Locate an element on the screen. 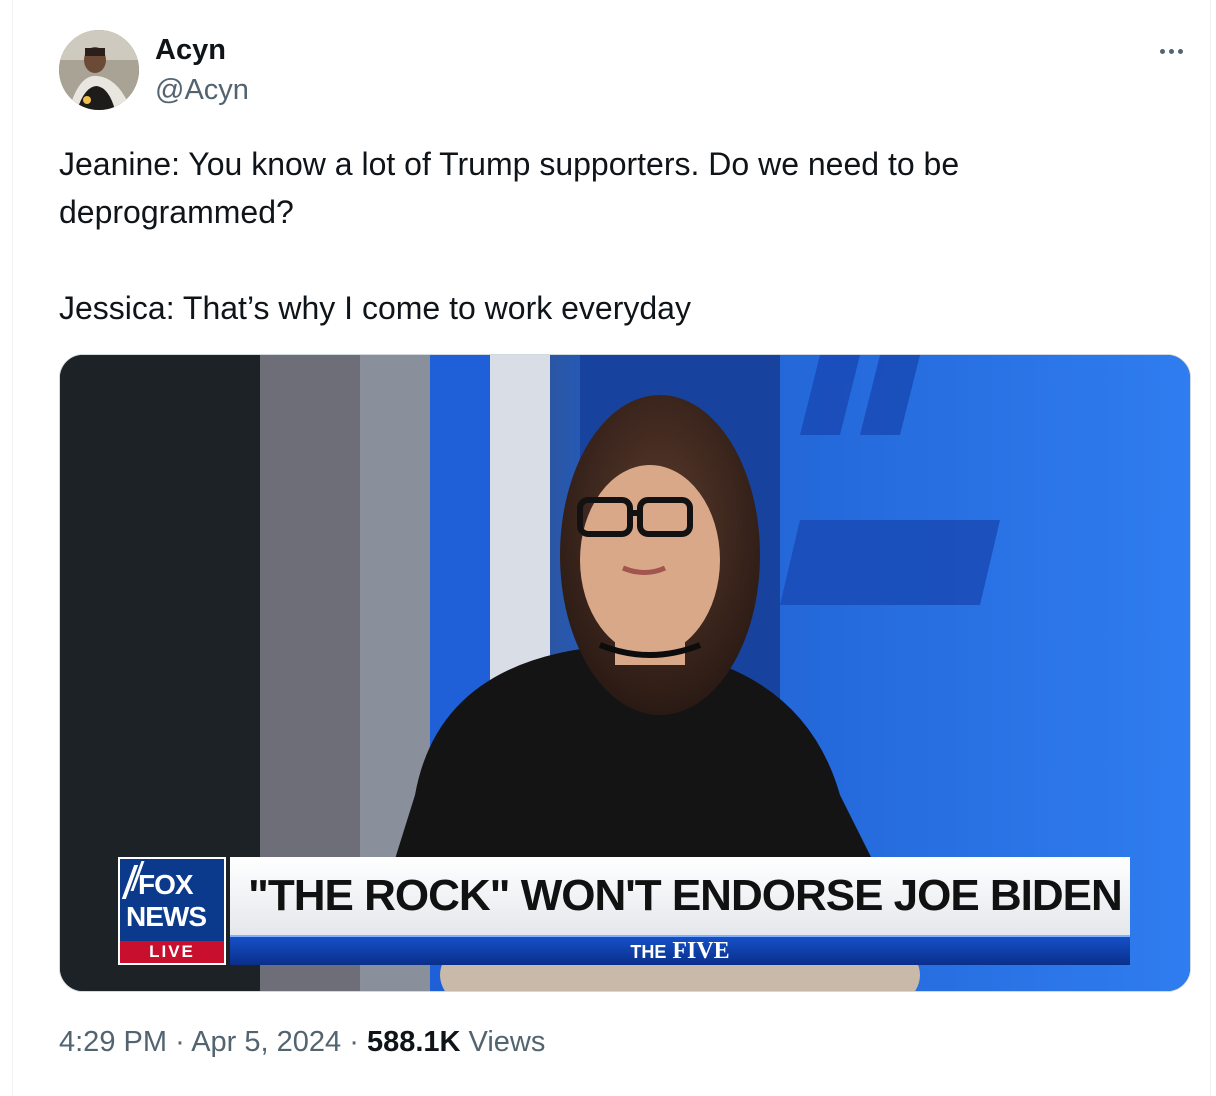  ellipsis-icon is located at coordinates (1171, 50).